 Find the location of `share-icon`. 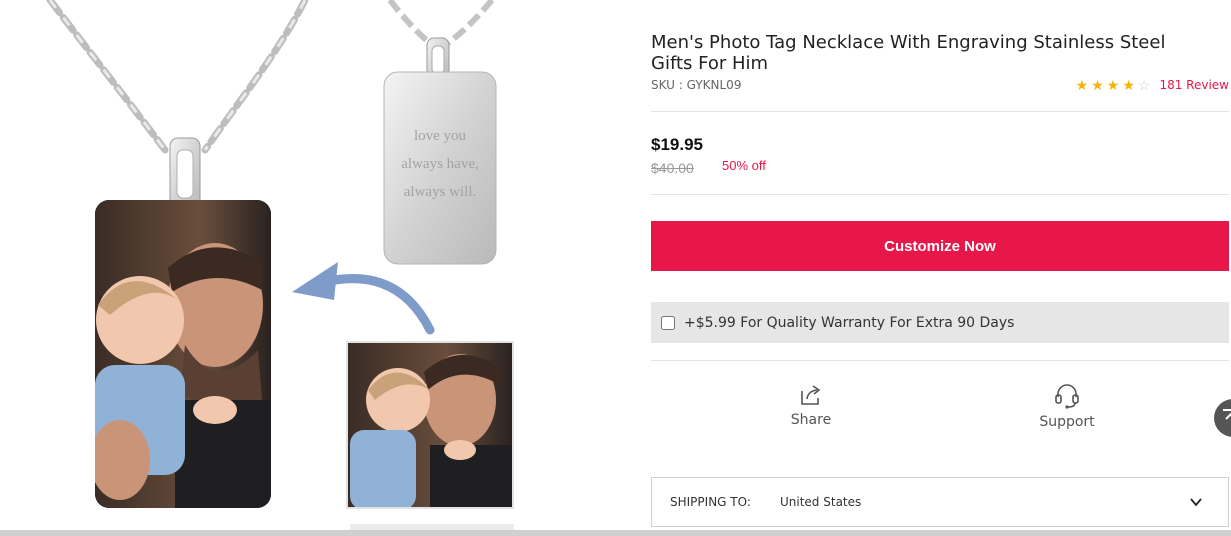

share-icon is located at coordinates (811, 395).